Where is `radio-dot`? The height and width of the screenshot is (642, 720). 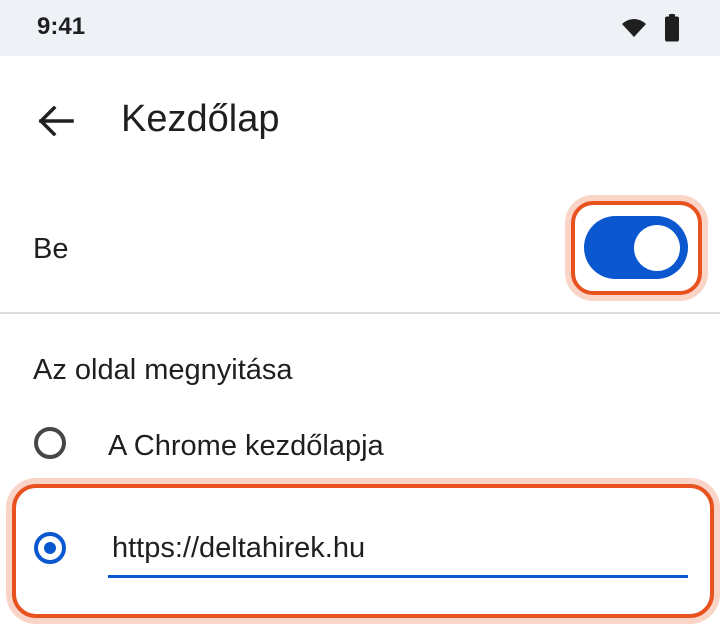
radio-dot is located at coordinates (50, 548).